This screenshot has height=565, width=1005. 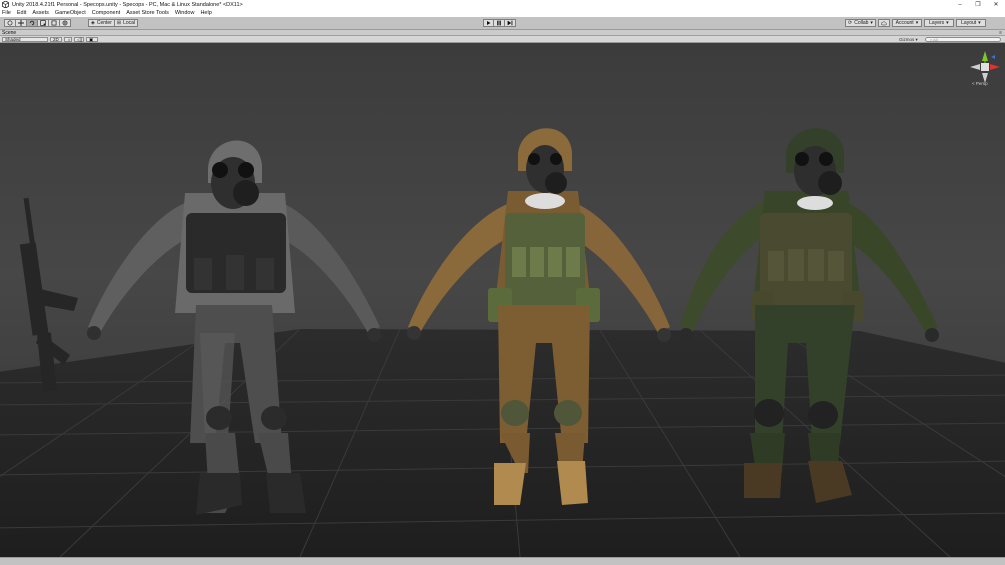 I want to click on layers-label: Layers, so click(x=937, y=23).